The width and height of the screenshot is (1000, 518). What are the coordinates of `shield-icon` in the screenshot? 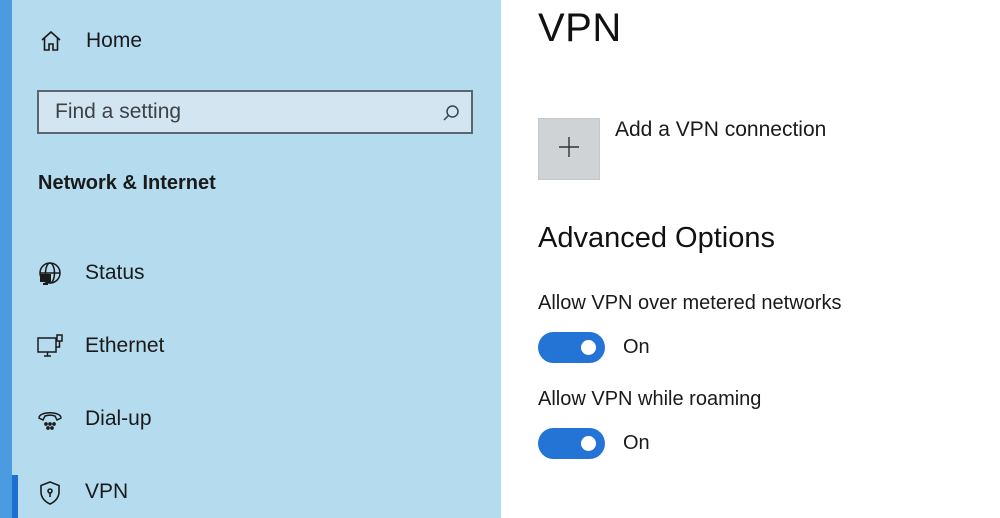 It's located at (50, 493).